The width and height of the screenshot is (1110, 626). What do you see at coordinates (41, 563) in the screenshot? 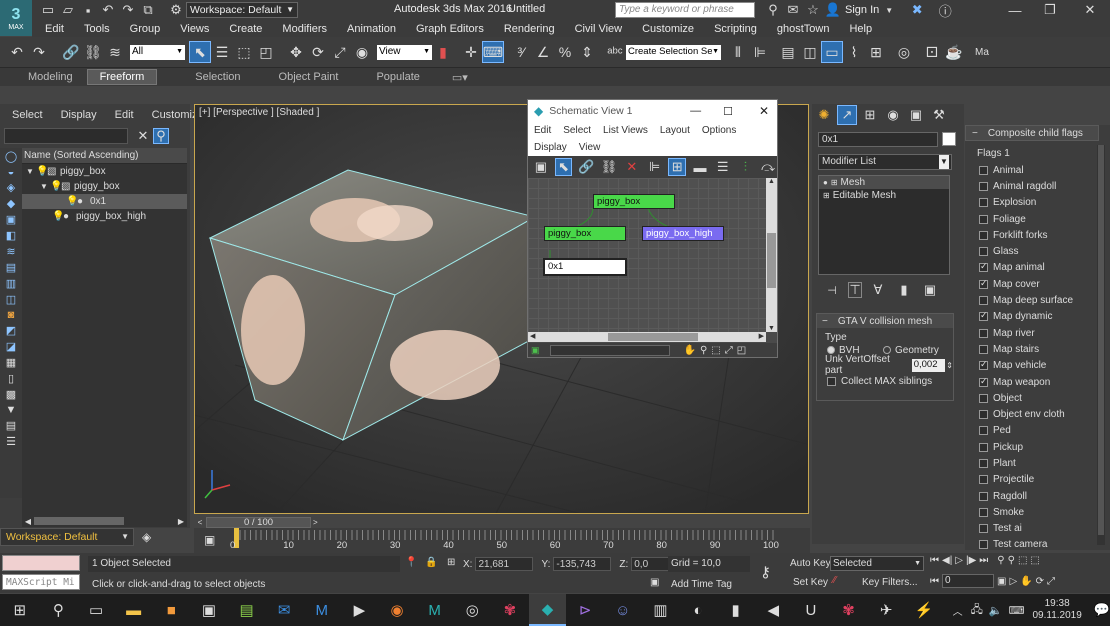
I see `maxscript-listener-top` at bounding box center [41, 563].